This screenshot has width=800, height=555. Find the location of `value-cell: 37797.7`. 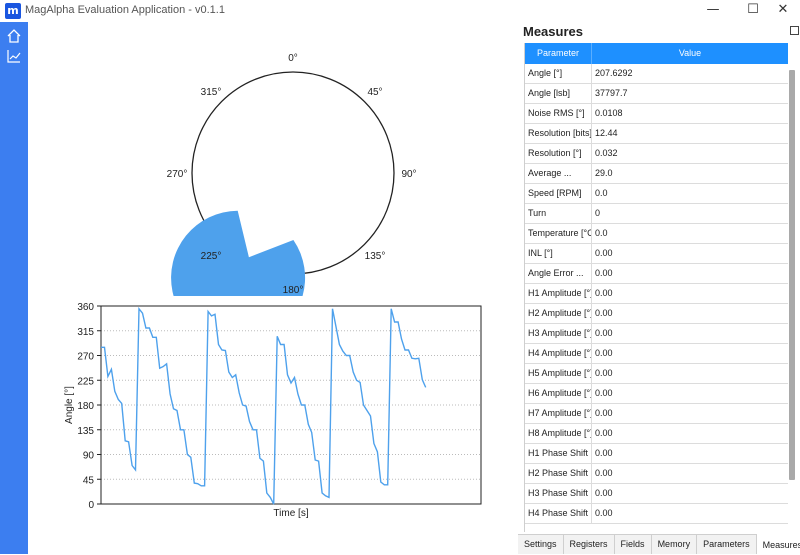

value-cell: 37797.7 is located at coordinates (611, 93).